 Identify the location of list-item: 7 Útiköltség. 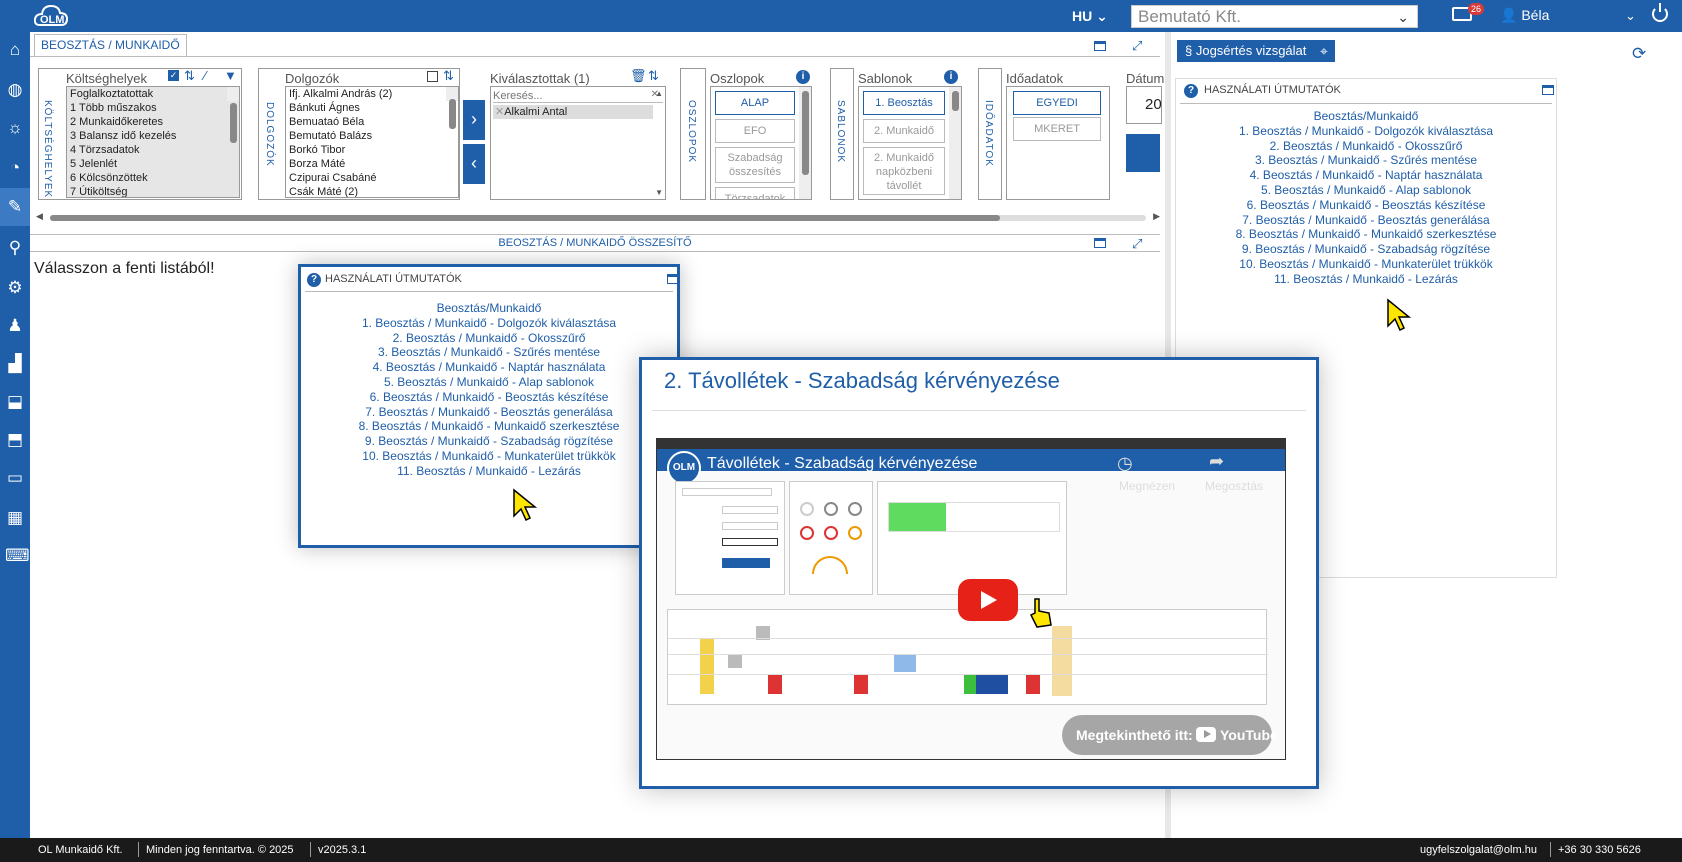
(153, 191).